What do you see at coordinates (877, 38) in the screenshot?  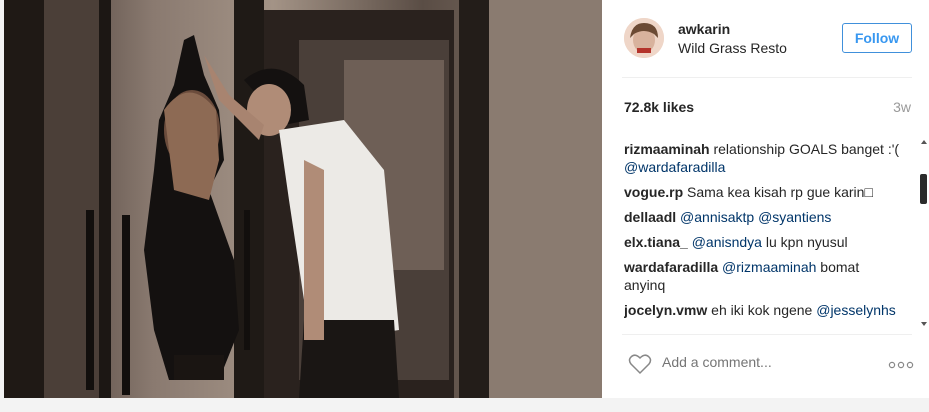 I see `follow-button: Follow` at bounding box center [877, 38].